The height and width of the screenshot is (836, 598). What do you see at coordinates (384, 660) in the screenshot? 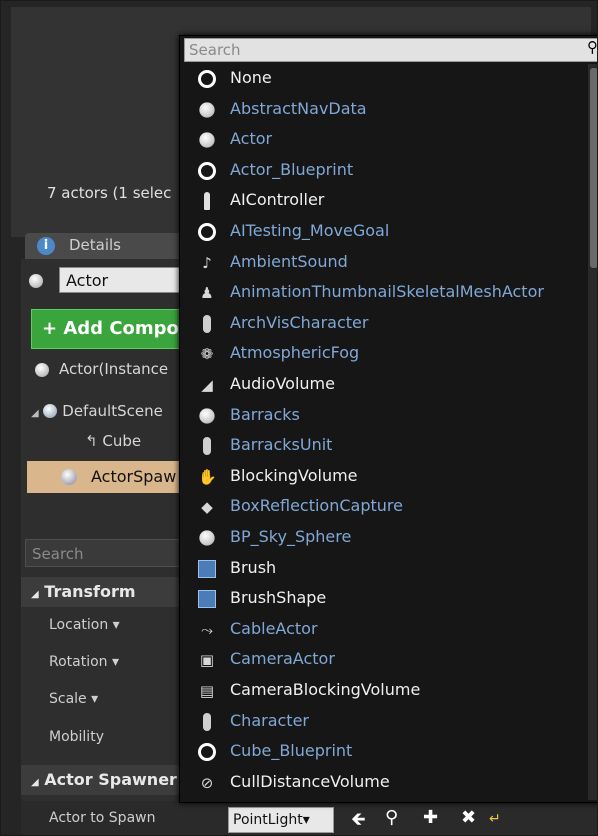
I see `class-list-item: ▣ CameraActor` at bounding box center [384, 660].